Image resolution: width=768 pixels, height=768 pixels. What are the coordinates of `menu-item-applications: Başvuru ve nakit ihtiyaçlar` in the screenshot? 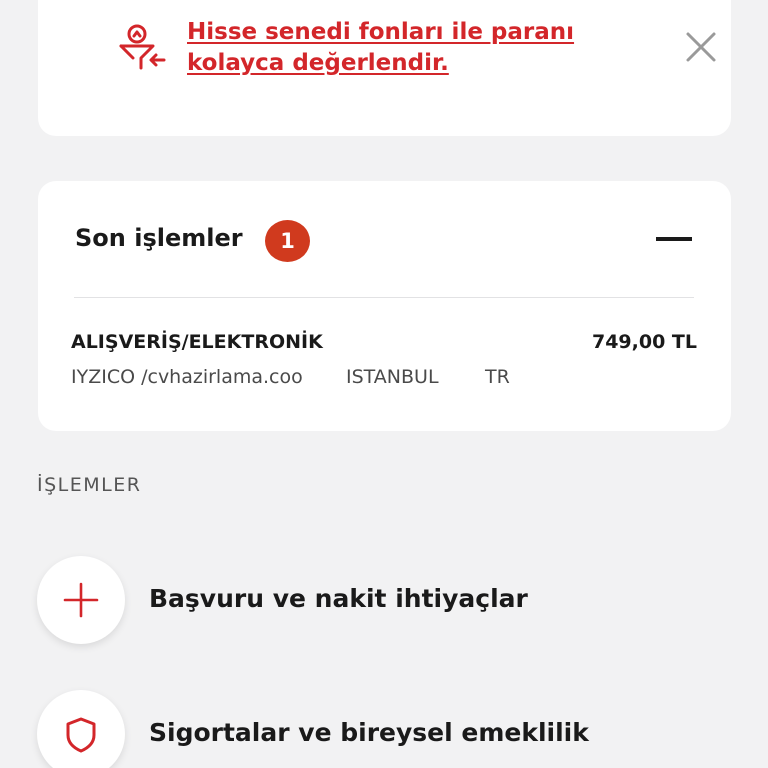 It's located at (387, 602).